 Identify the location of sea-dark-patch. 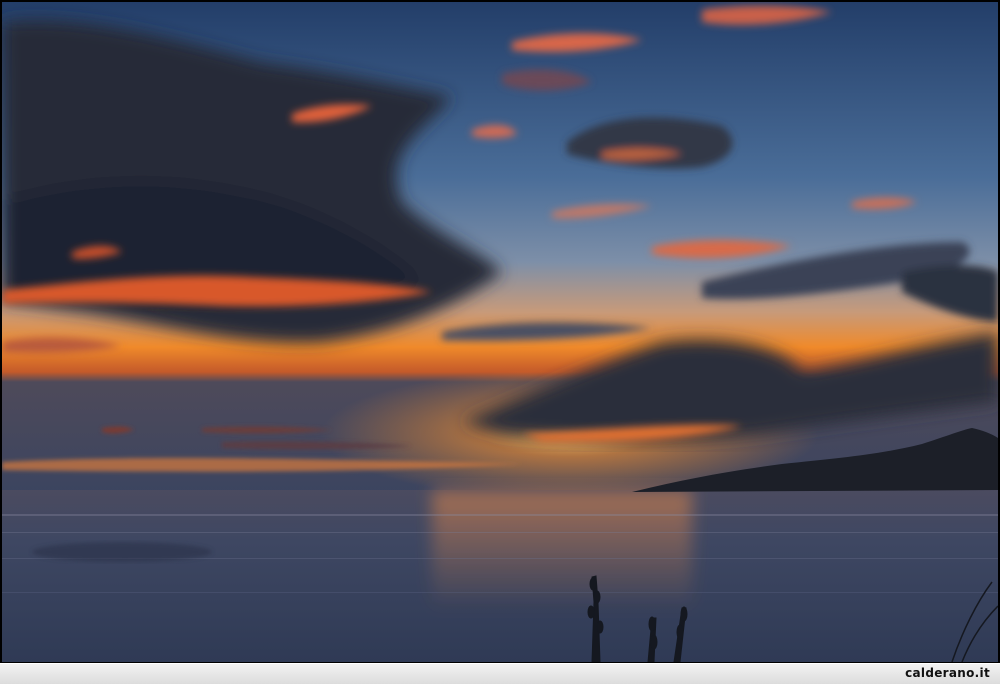
(122, 552).